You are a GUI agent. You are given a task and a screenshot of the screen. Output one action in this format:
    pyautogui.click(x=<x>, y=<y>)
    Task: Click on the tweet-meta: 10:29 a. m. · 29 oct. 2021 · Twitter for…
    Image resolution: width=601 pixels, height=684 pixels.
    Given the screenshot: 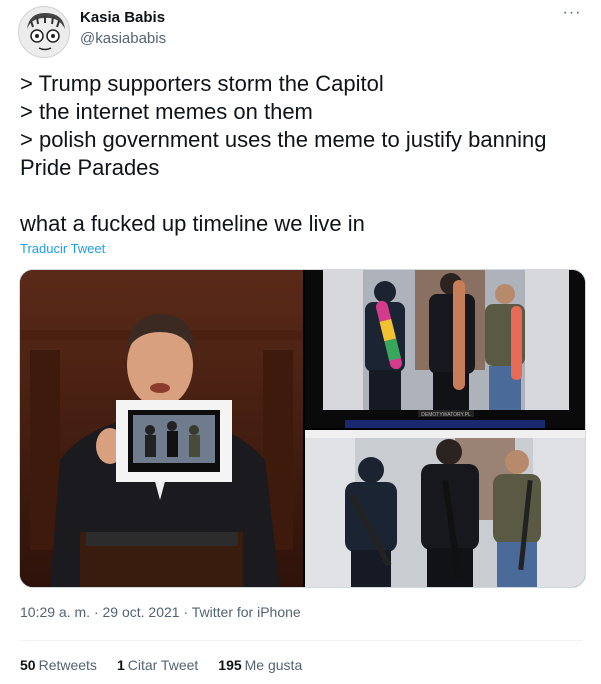 What is the action you would take?
    pyautogui.click(x=160, y=612)
    